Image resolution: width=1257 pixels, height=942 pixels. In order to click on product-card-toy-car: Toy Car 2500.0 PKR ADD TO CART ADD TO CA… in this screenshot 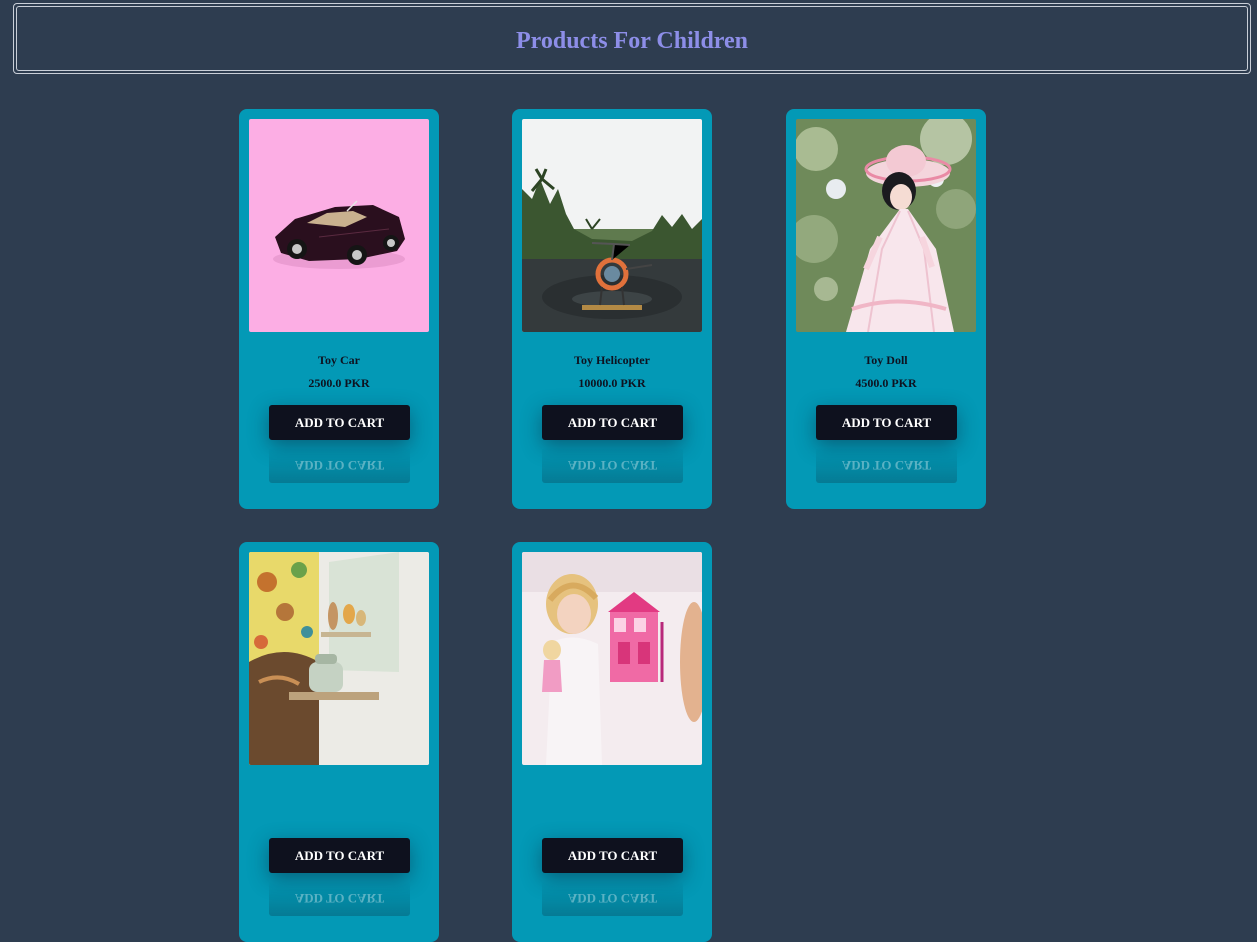, I will do `click(339, 309)`.